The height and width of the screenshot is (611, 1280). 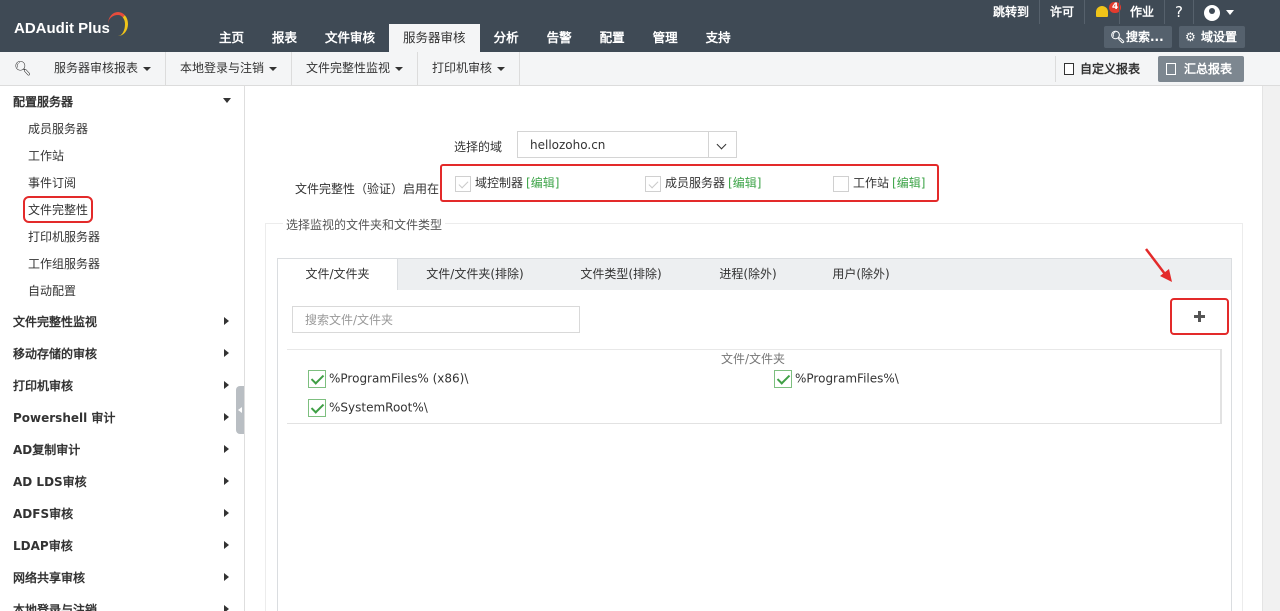 What do you see at coordinates (49, 577) in the screenshot?
I see `sidebar-section-network-share: 网络共享审核` at bounding box center [49, 577].